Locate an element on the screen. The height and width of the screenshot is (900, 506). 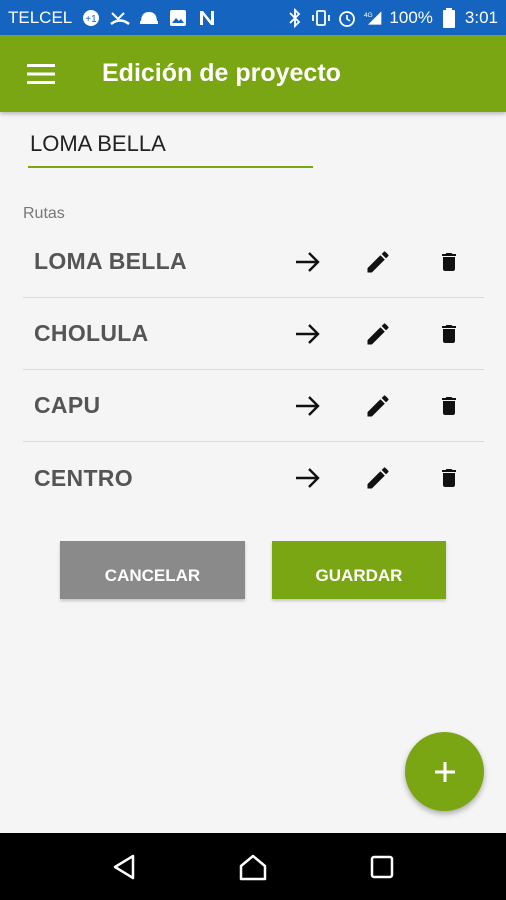
home-icon is located at coordinates (253, 867).